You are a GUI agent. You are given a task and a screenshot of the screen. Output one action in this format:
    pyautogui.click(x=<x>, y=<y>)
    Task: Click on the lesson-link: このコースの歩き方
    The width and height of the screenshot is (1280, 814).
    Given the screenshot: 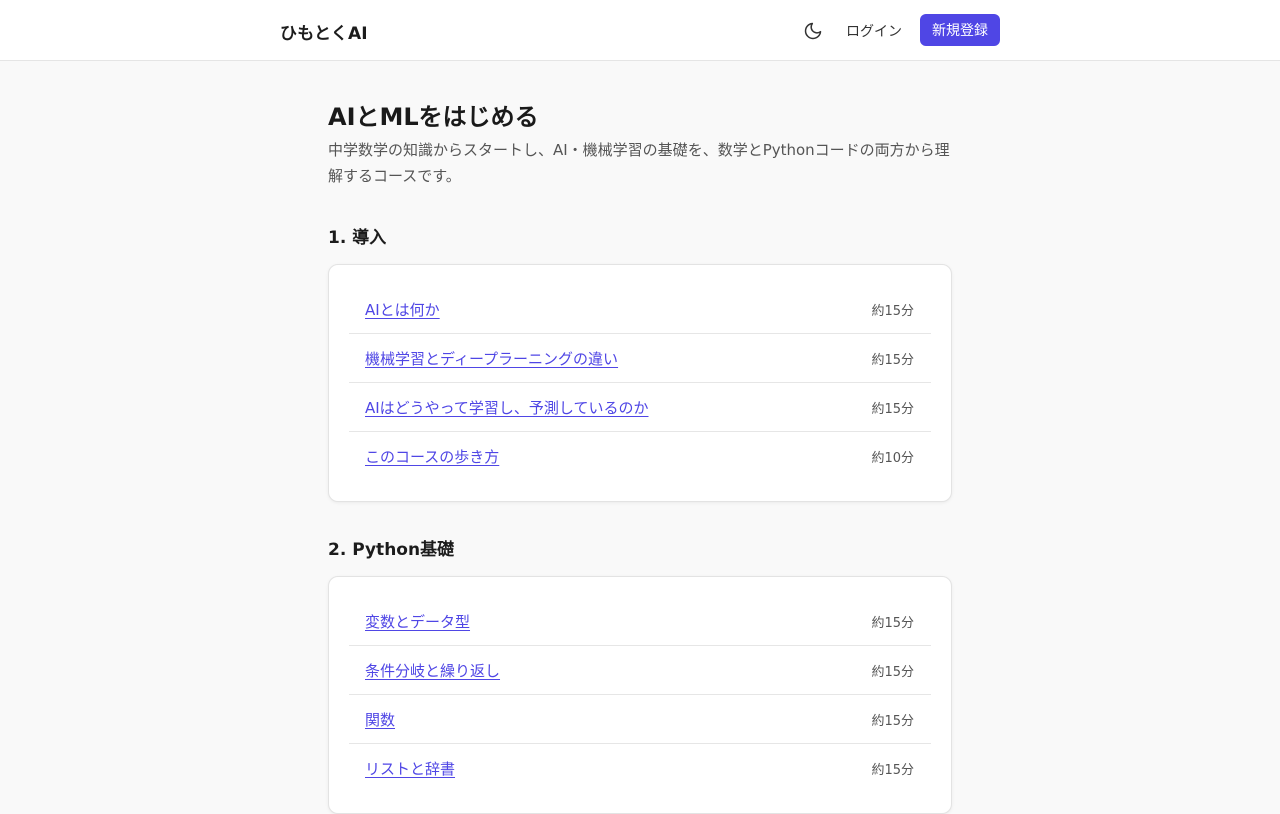 What is the action you would take?
    pyautogui.click(x=432, y=456)
    